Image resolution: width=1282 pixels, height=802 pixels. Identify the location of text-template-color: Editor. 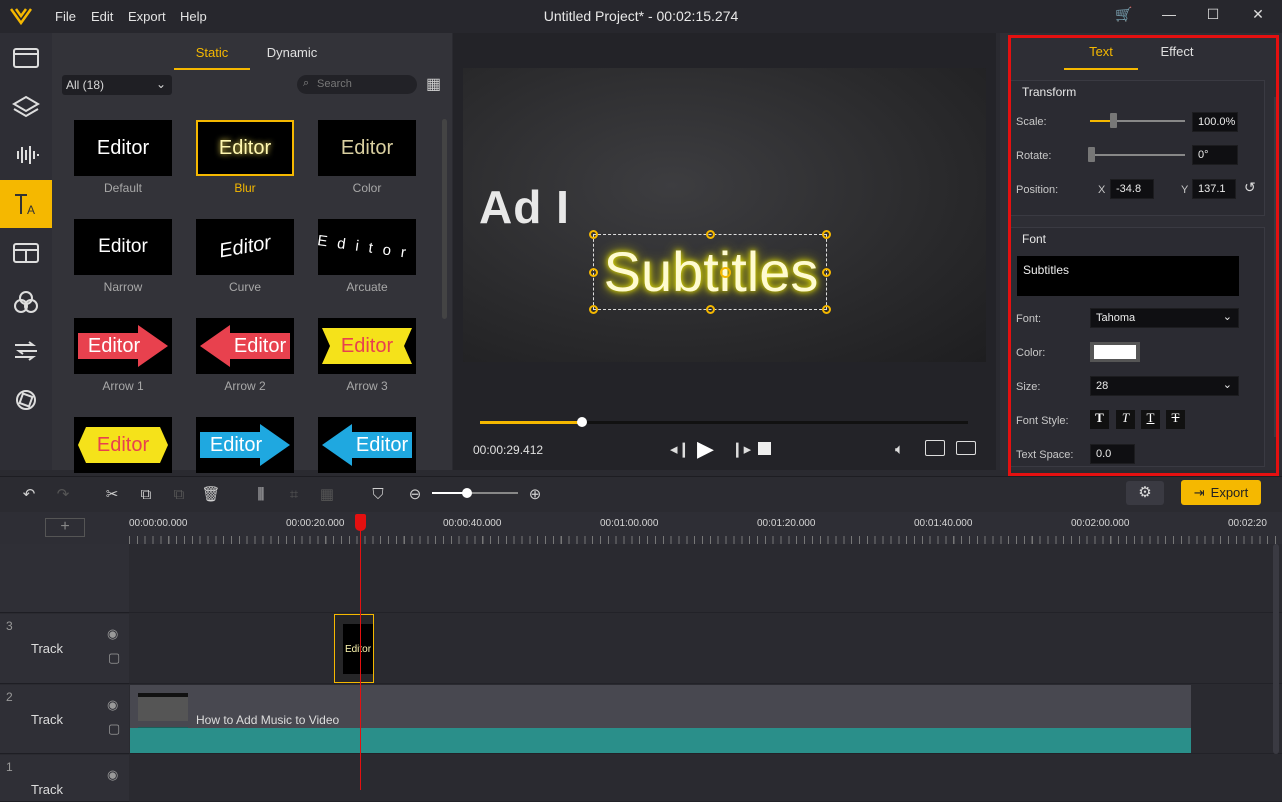
(367, 148).